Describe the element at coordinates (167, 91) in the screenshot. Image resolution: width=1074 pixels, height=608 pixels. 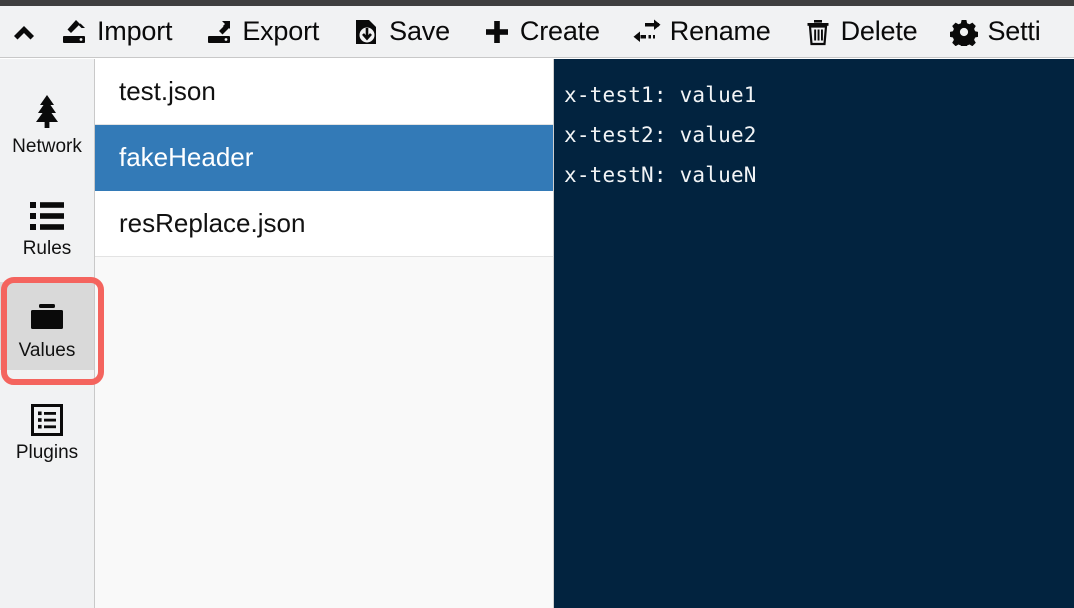
I see `list-item-label: test.json` at that location.